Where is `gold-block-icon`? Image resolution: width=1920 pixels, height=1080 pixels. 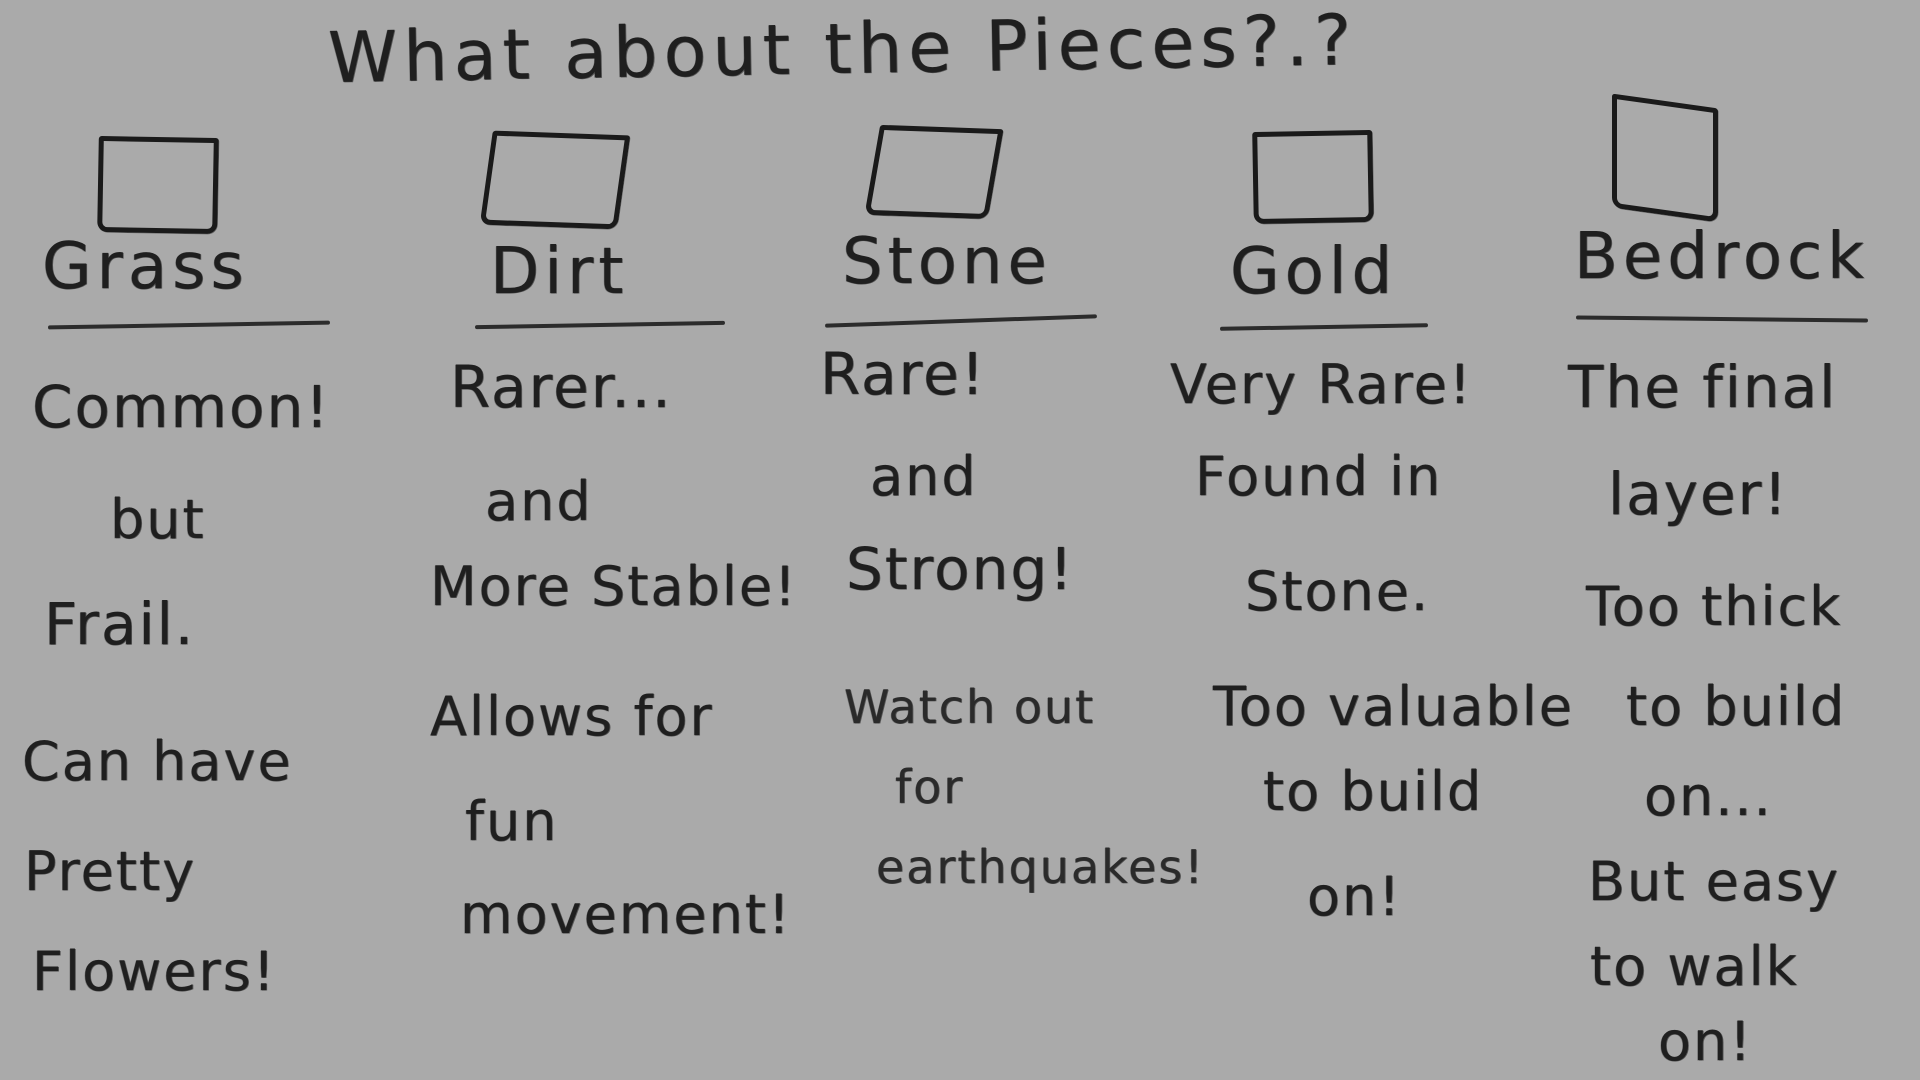 gold-block-icon is located at coordinates (1313, 177).